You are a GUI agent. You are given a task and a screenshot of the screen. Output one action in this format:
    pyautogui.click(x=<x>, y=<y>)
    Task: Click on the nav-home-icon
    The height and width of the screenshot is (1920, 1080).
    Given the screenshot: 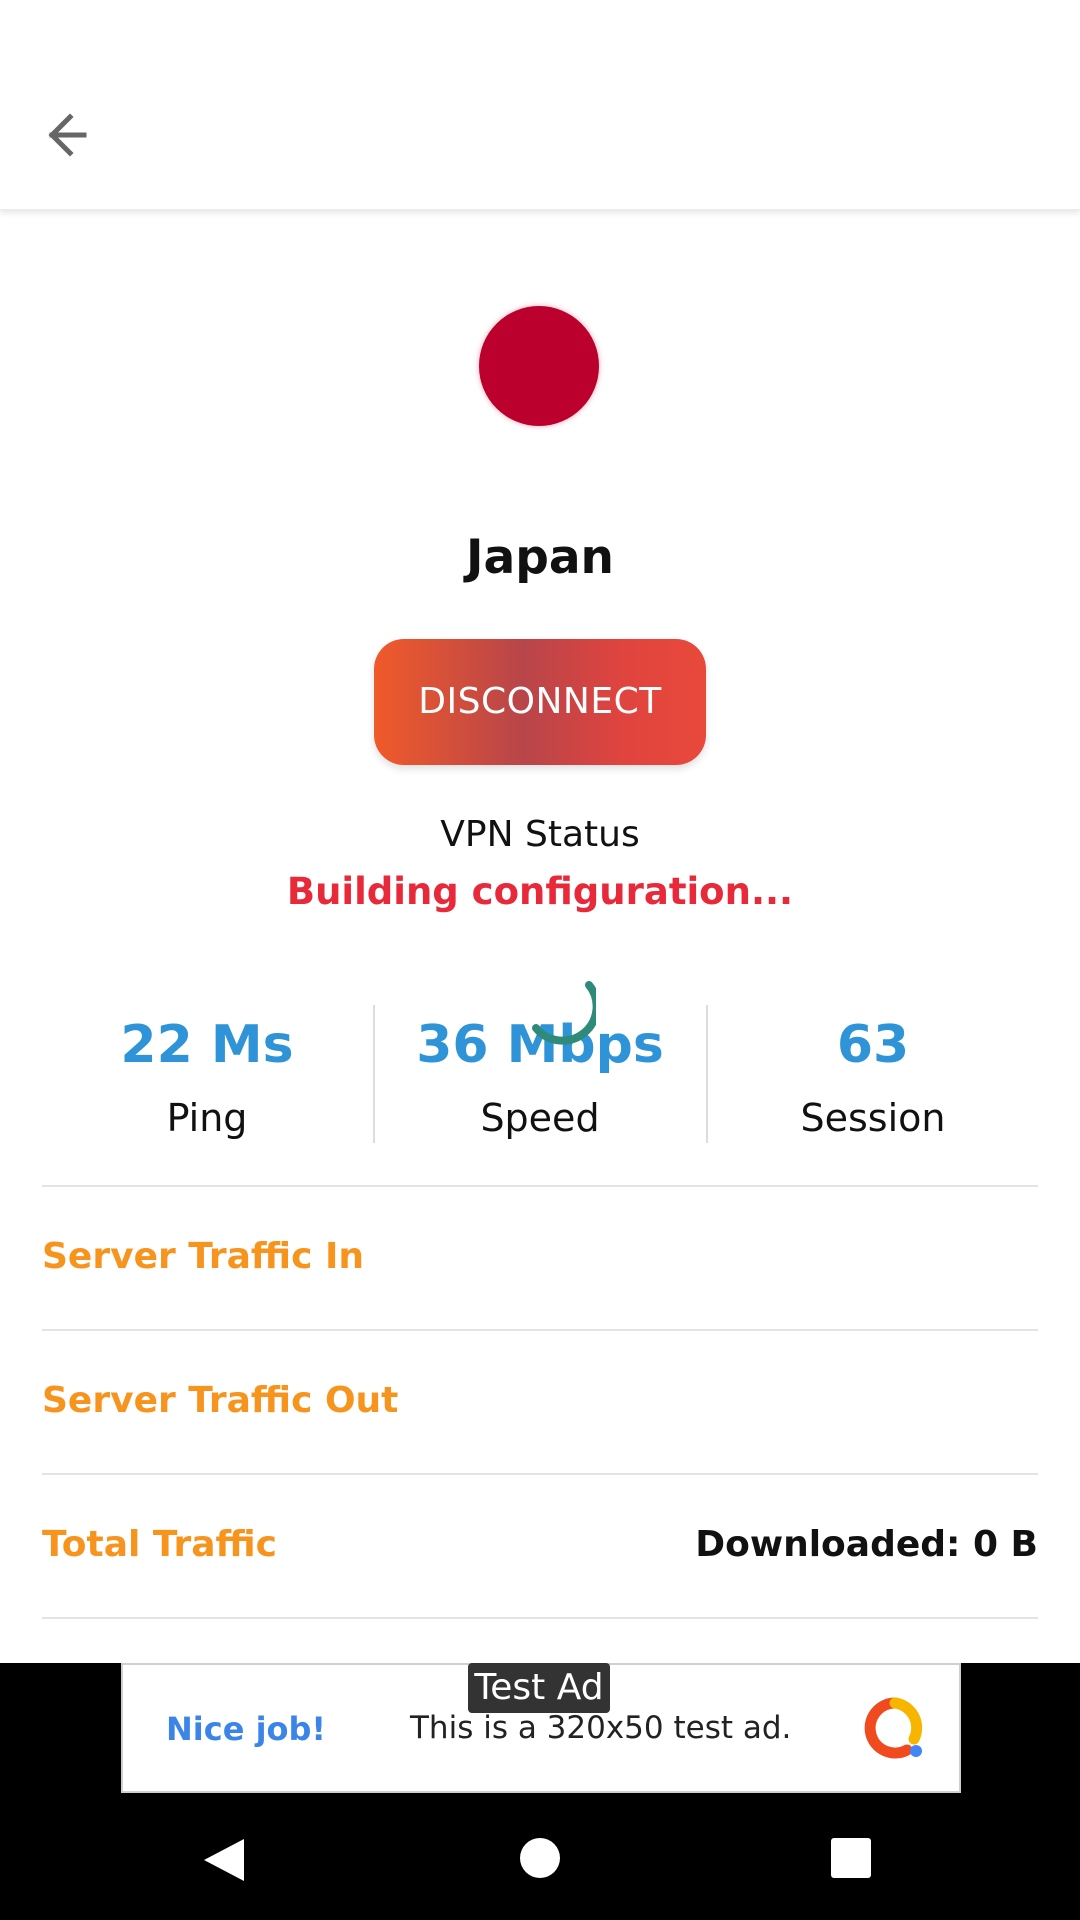 What is the action you would take?
    pyautogui.click(x=540, y=1858)
    